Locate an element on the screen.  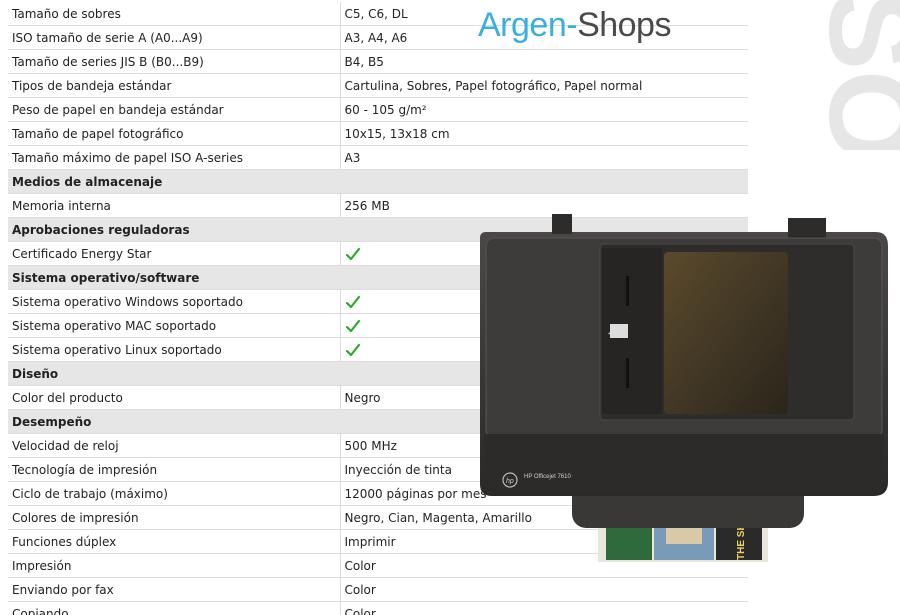
section-header: Medios de almacenaje is located at coordinates (378, 181).